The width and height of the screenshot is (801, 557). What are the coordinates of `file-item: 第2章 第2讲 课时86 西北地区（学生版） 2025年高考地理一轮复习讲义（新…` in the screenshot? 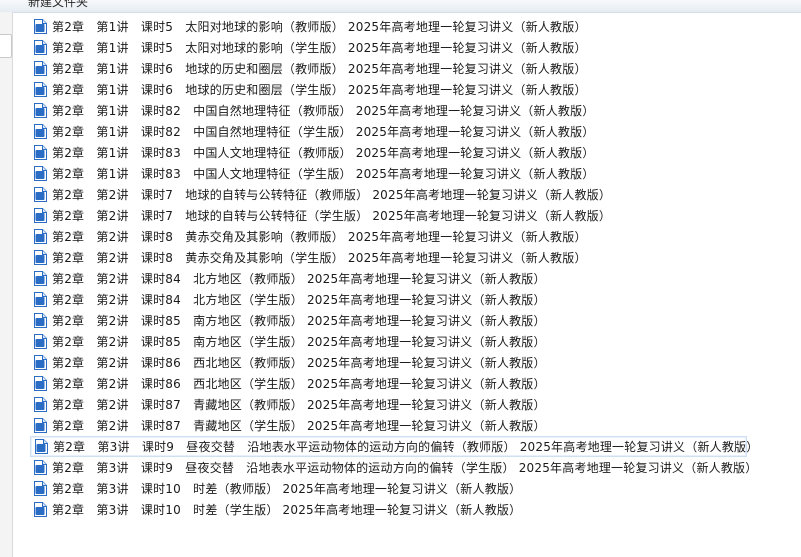 It's located at (415, 383).